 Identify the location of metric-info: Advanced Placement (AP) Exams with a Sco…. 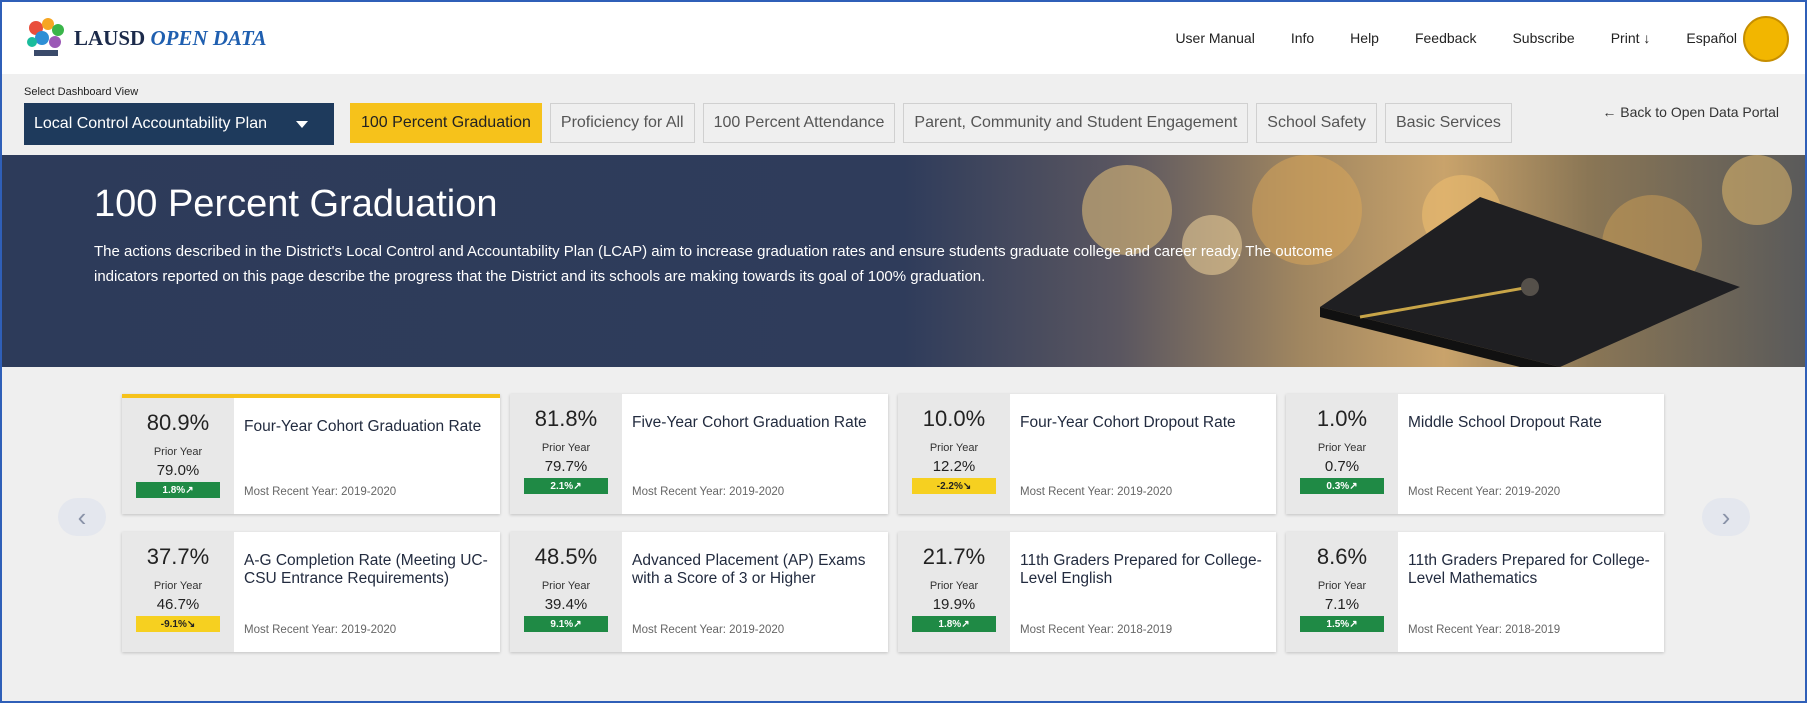
(755, 592).